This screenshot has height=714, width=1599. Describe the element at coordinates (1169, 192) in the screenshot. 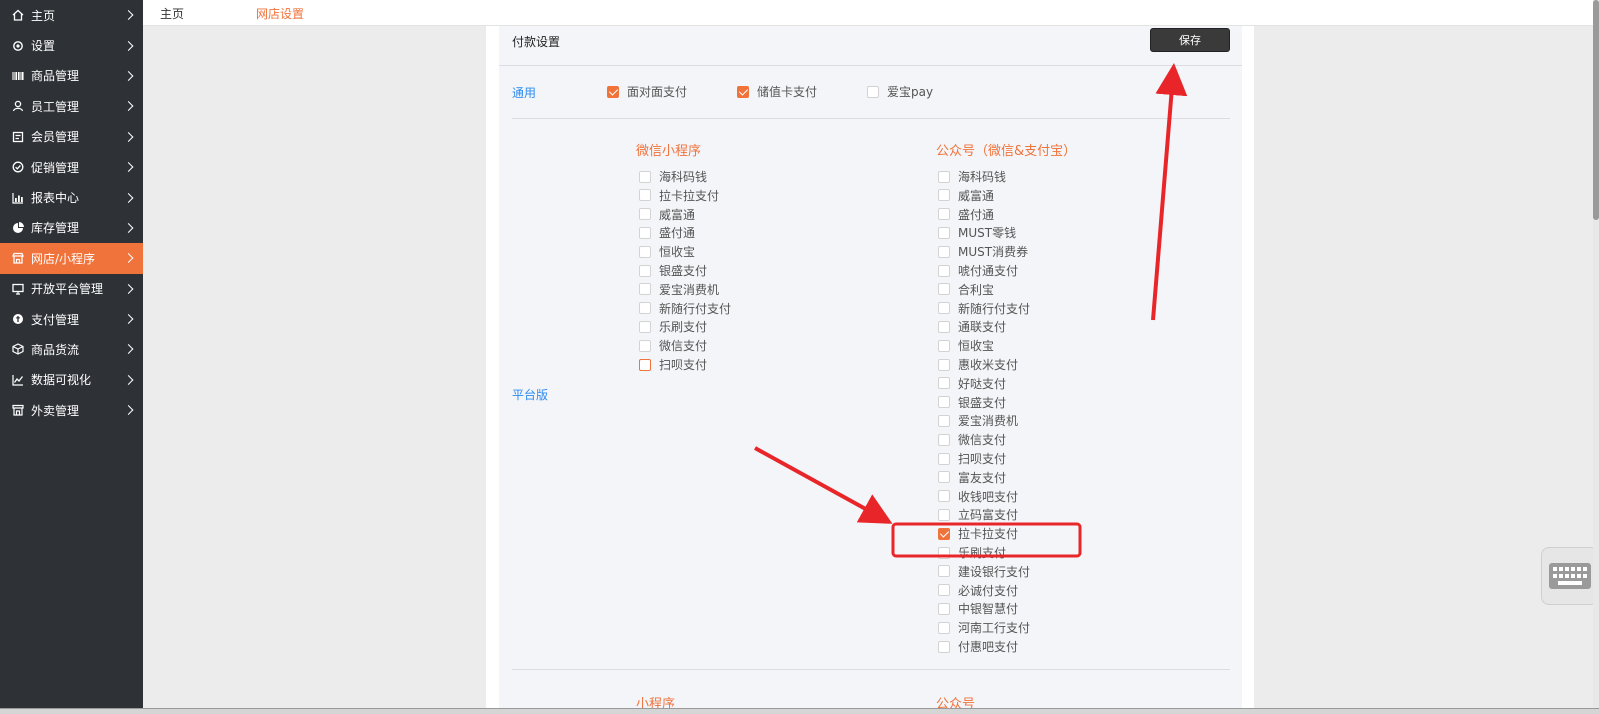

I see `arrow-to-save` at that location.